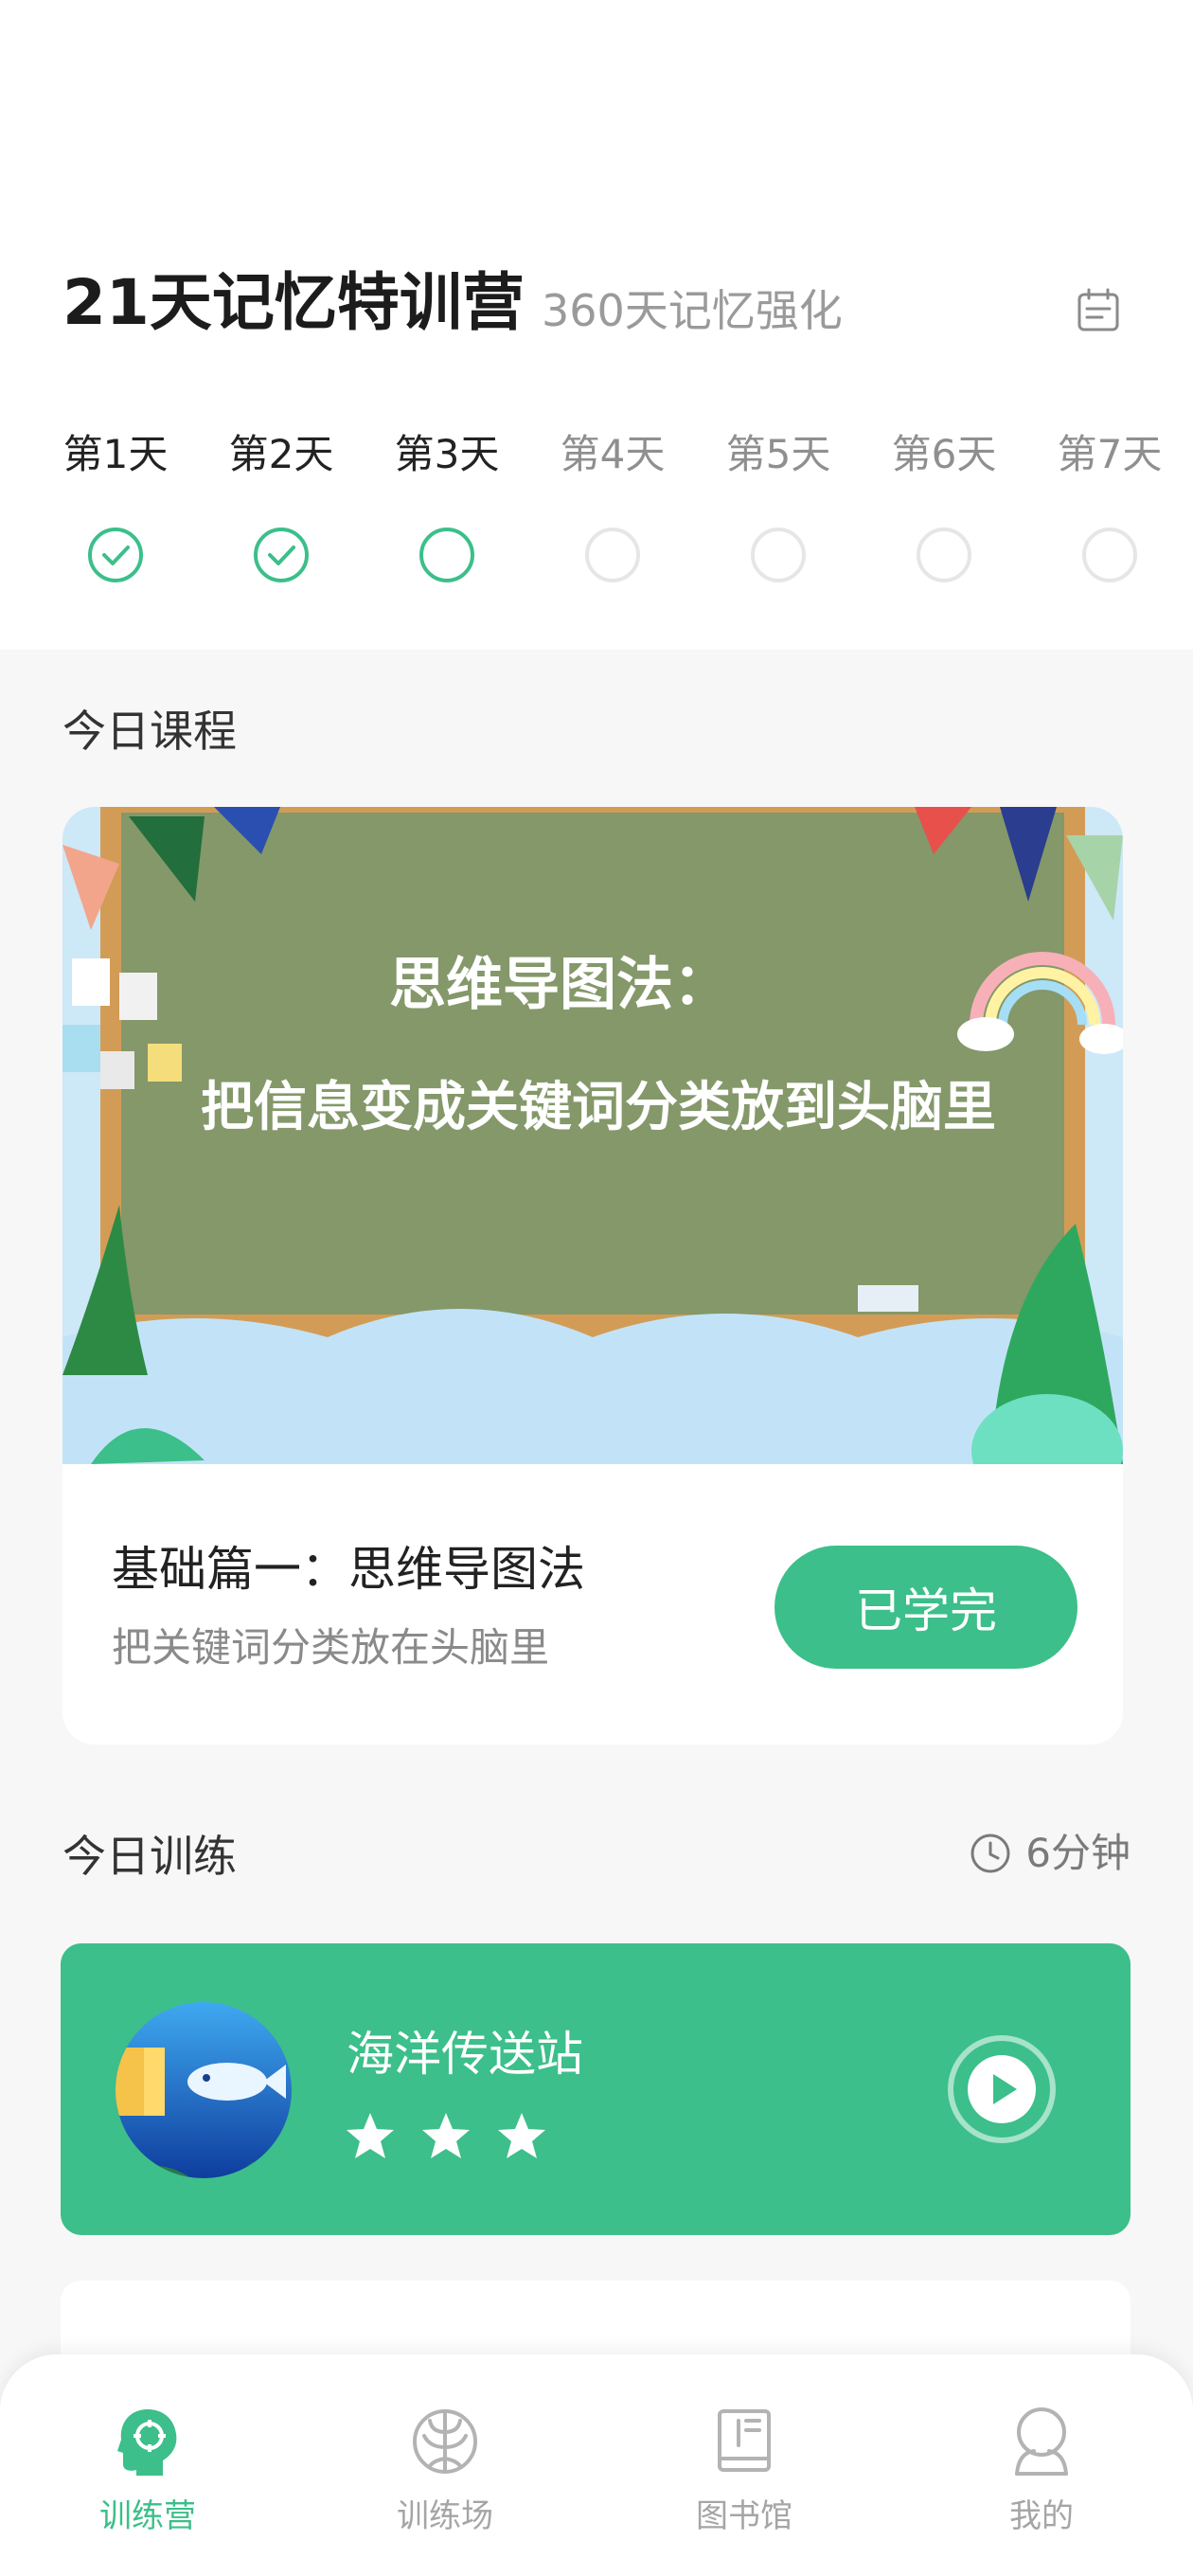  What do you see at coordinates (692, 310) in the screenshot?
I see `subtitle-link: 360天记忆强化` at bounding box center [692, 310].